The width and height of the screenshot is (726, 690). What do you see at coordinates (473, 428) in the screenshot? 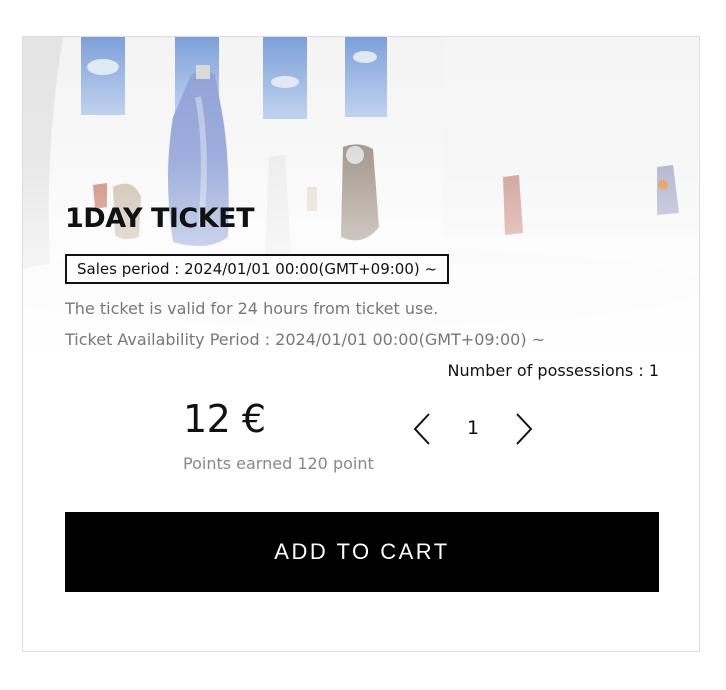
I see `quantity-value: 1` at bounding box center [473, 428].